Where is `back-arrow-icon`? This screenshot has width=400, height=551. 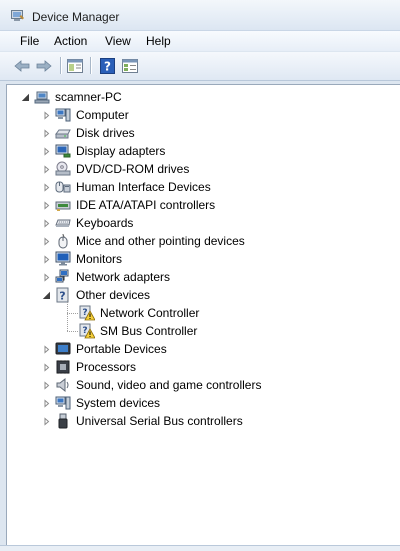
back-arrow-icon is located at coordinates (22, 66).